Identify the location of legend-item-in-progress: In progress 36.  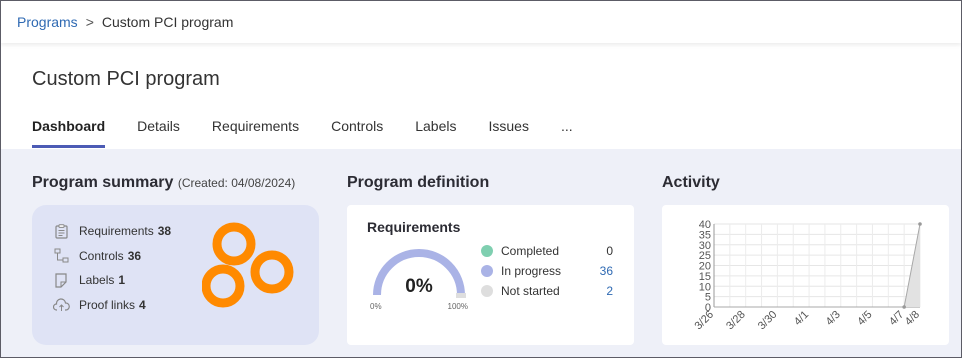
(547, 271).